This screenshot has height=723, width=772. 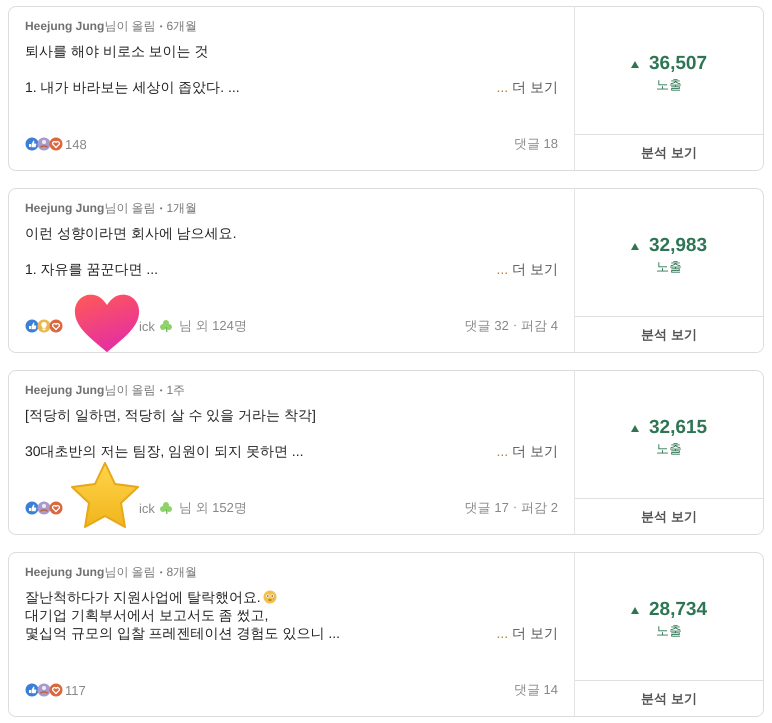 What do you see at coordinates (176, 390) in the screenshot?
I see `post-age: 1주` at bounding box center [176, 390].